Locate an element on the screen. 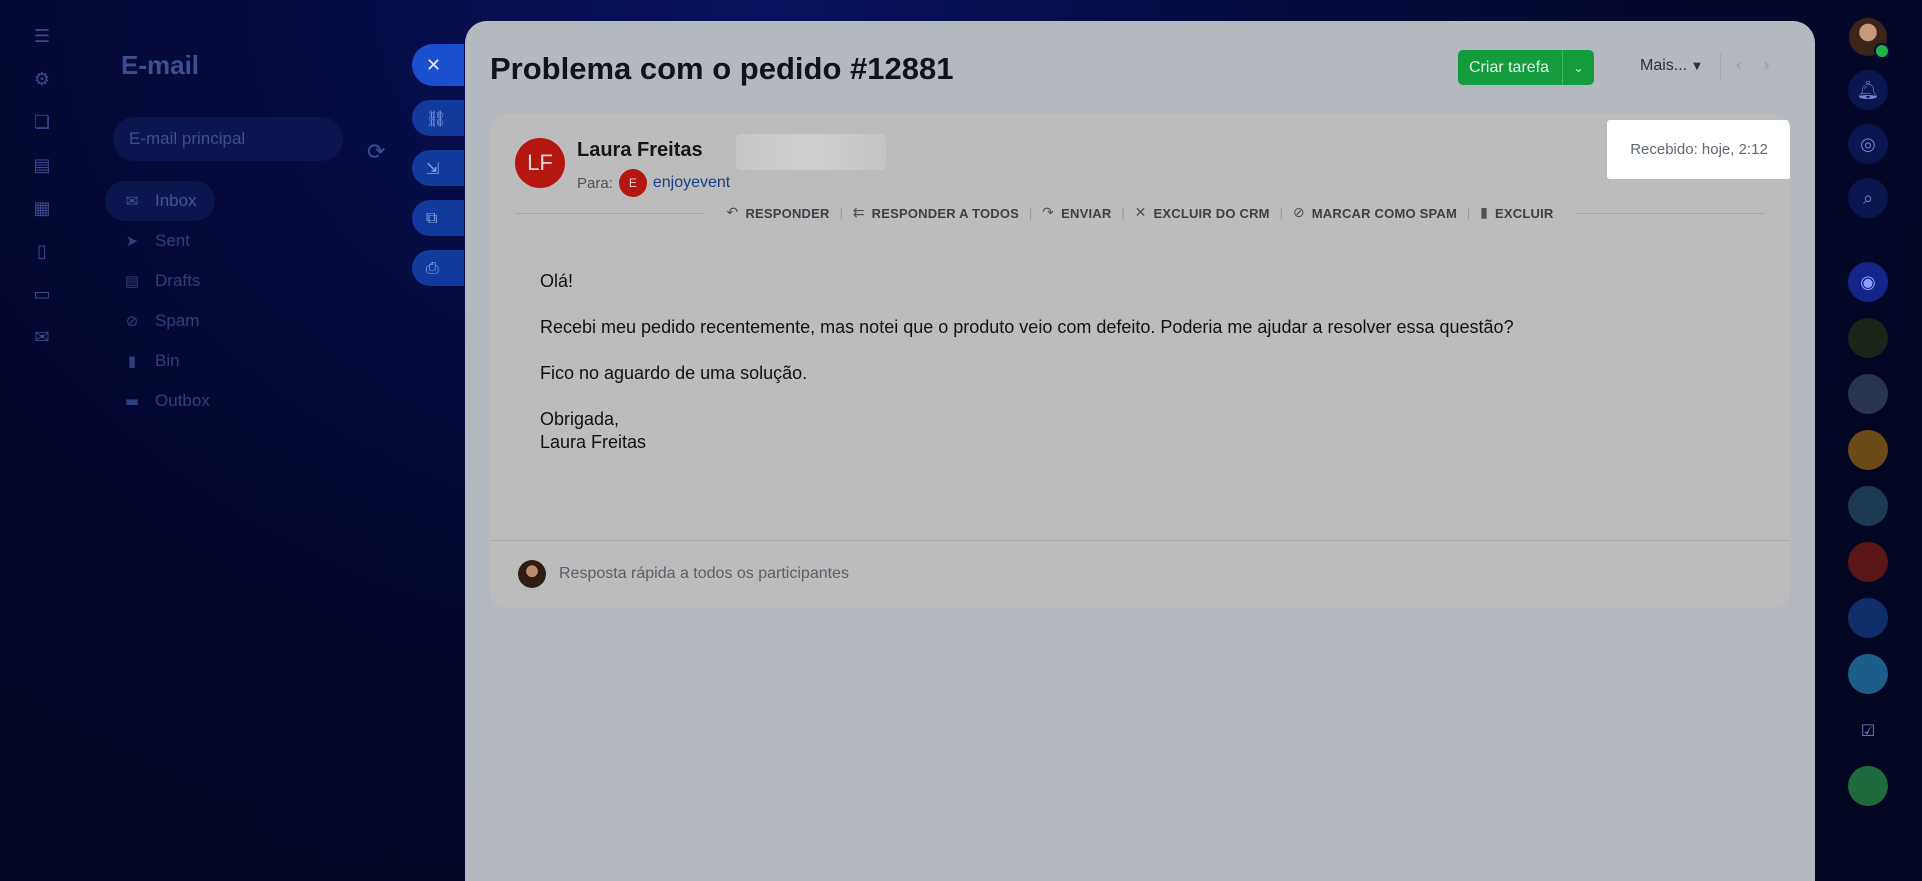 This screenshot has height=881, width=1922. close-icon: ✕ is located at coordinates (434, 65).